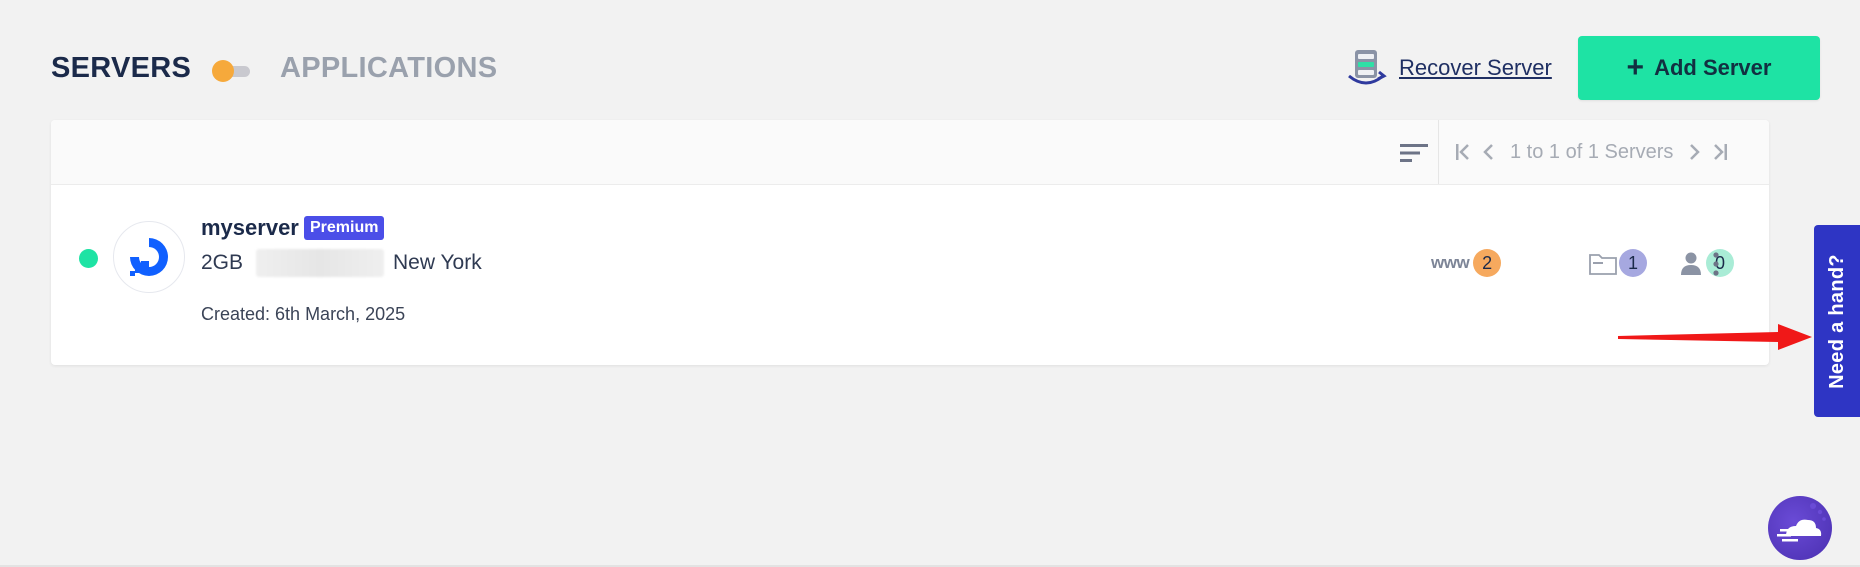  I want to click on view-toggle, so click(232, 71).